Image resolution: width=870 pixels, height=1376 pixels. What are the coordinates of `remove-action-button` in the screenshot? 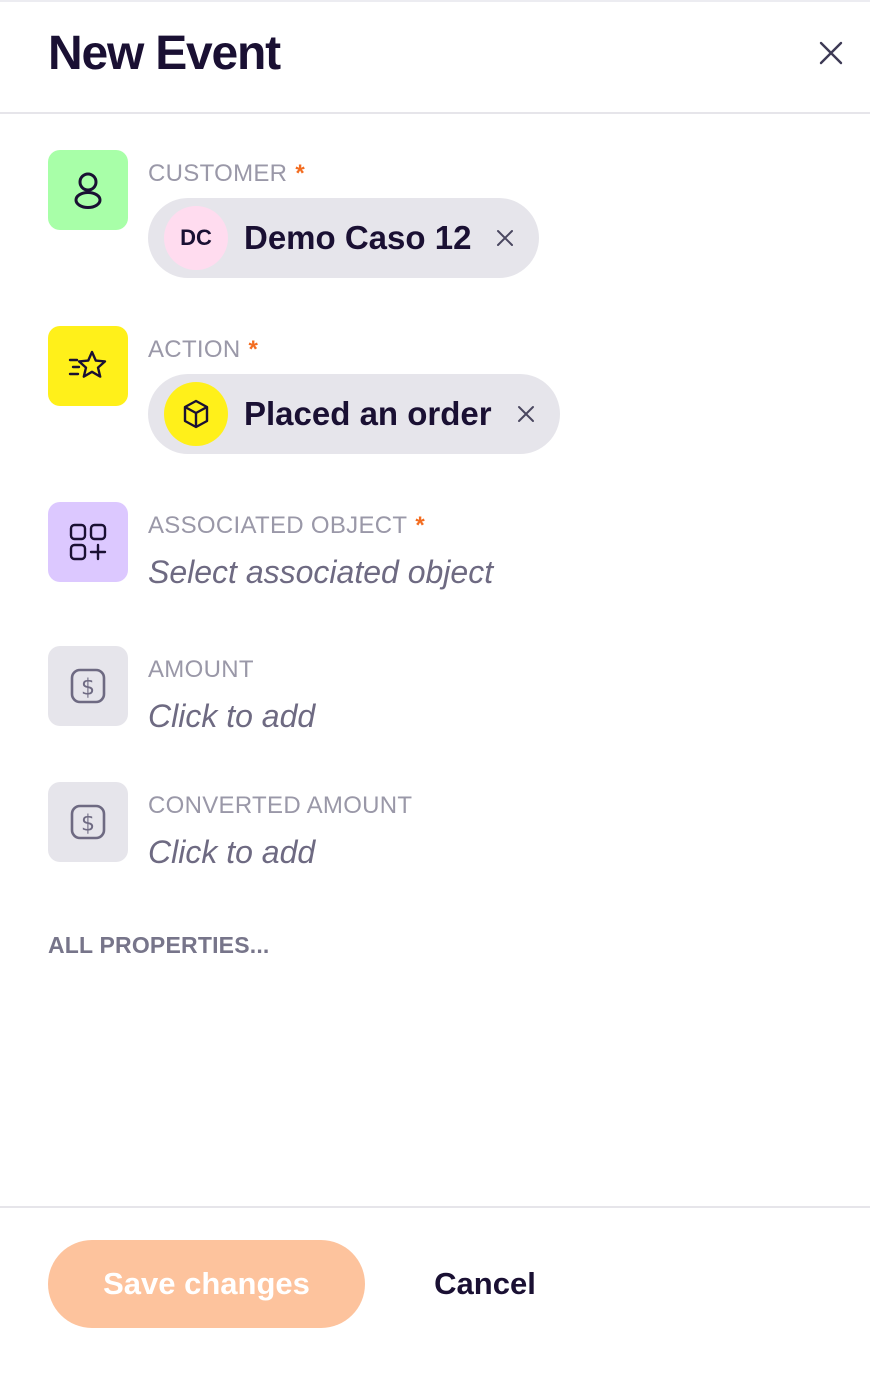 It's located at (526, 414).